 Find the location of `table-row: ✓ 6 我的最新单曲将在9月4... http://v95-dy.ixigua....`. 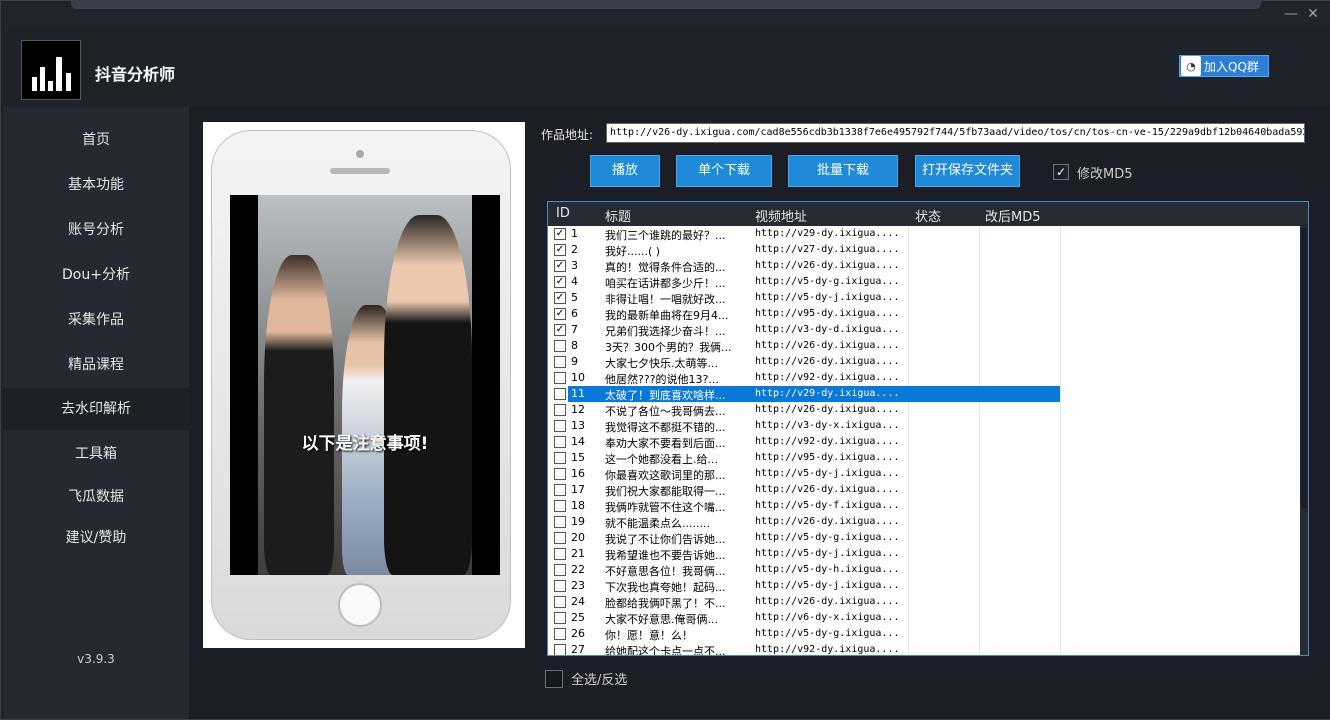

table-row: ✓ 6 我的最新单曲将在9月4... http://v95-dy.ixigua.... is located at coordinates (924, 314).